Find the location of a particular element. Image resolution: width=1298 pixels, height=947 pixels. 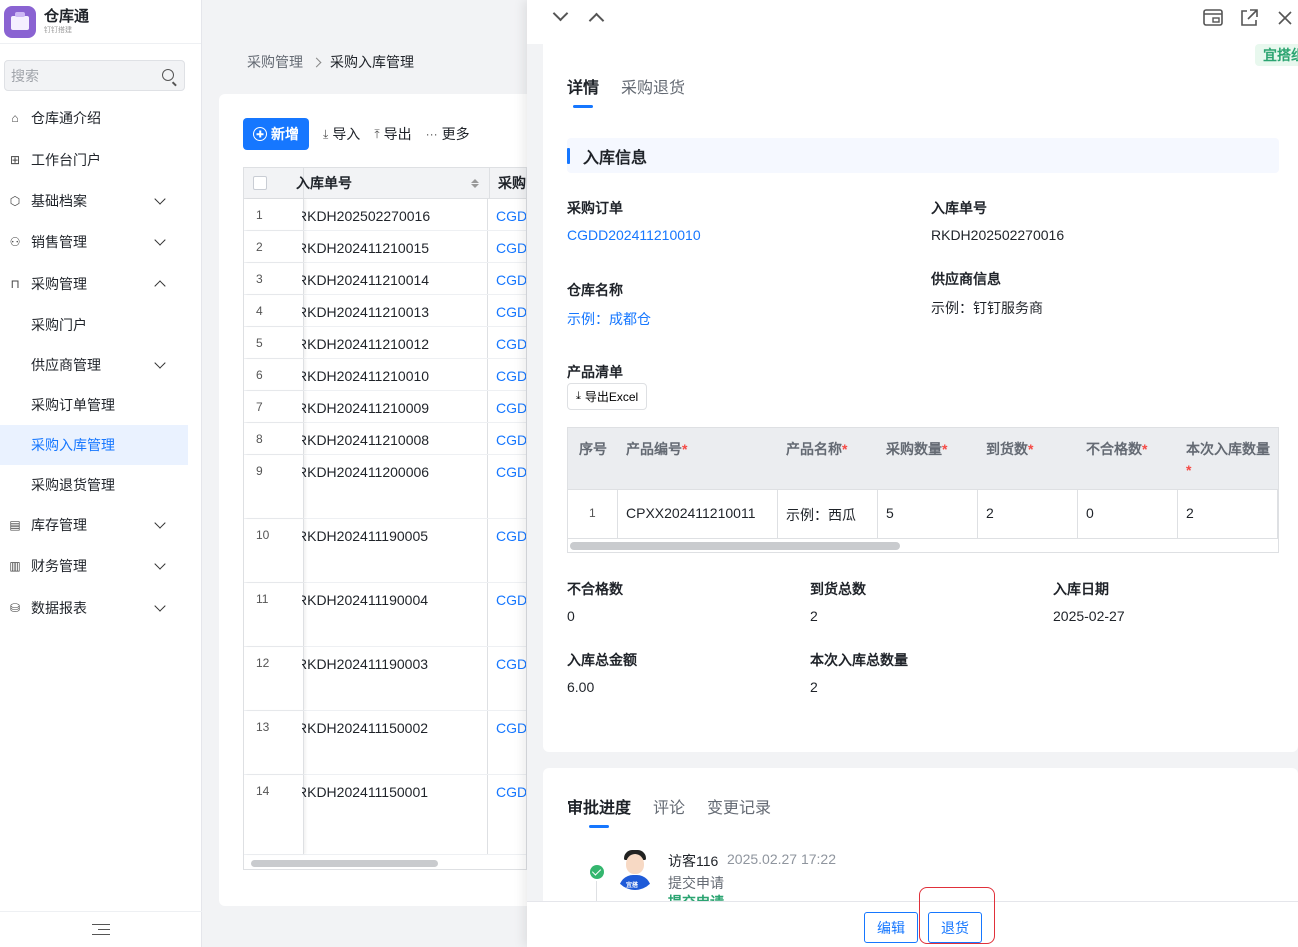

sidebar-item-1: ⊞ 工作台门户 is located at coordinates (94, 160).